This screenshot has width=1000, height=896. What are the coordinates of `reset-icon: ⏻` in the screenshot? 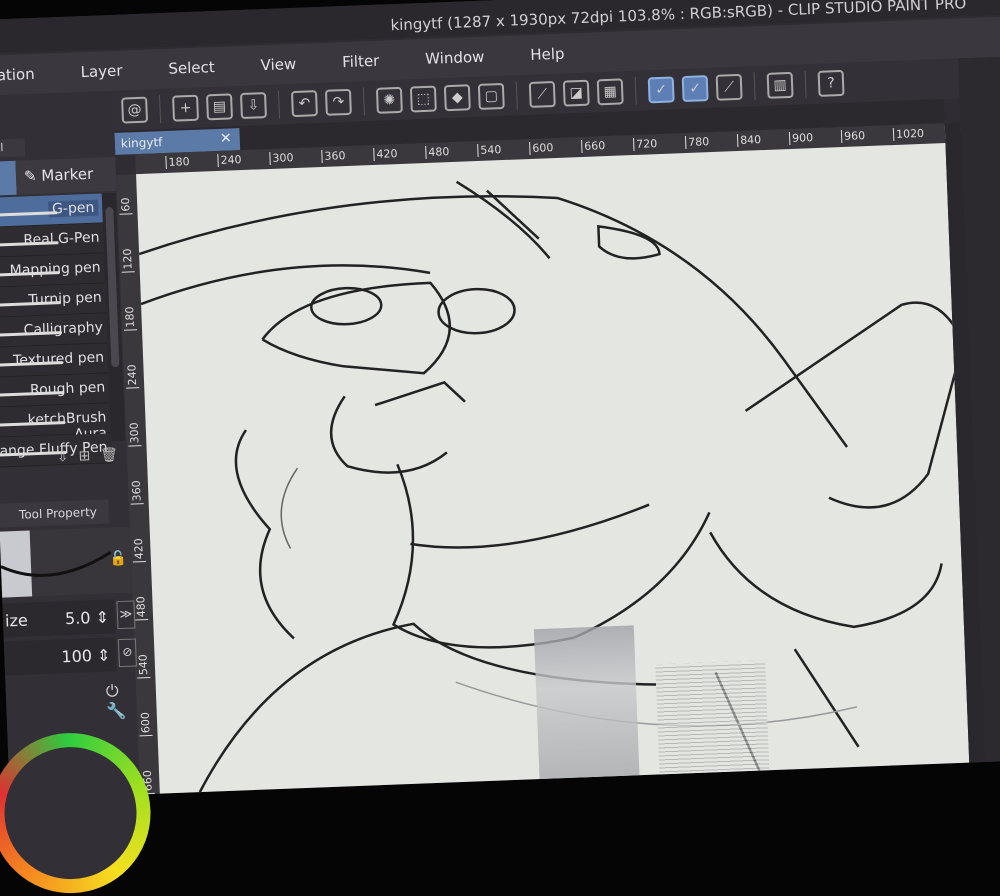 It's located at (111, 690).